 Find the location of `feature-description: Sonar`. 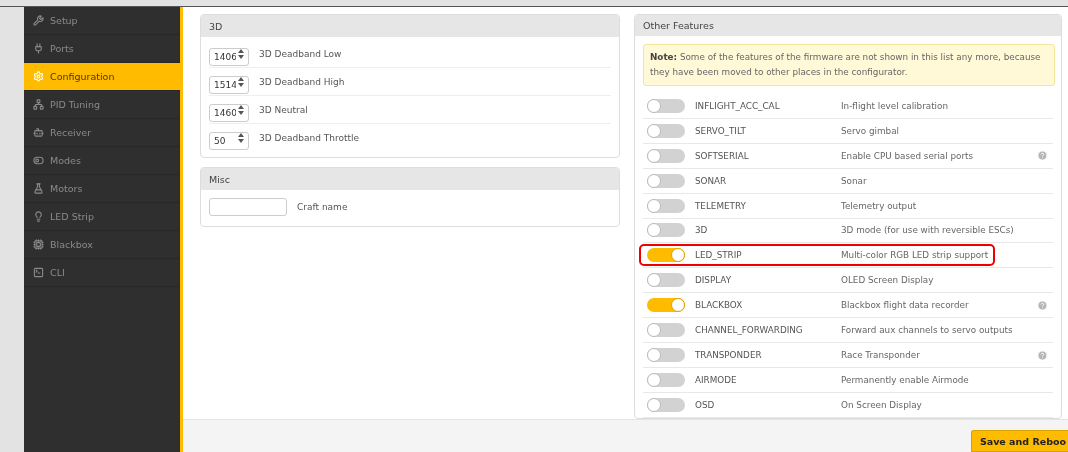

feature-description: Sonar is located at coordinates (854, 180).